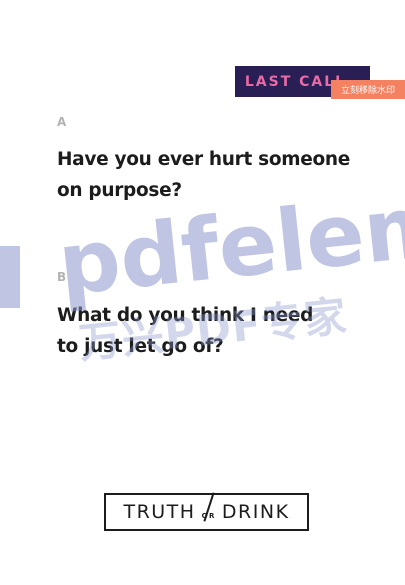 Image resolution: width=405 pixels, height=585 pixels. I want to click on watermark-logo-mark, so click(10, 277).